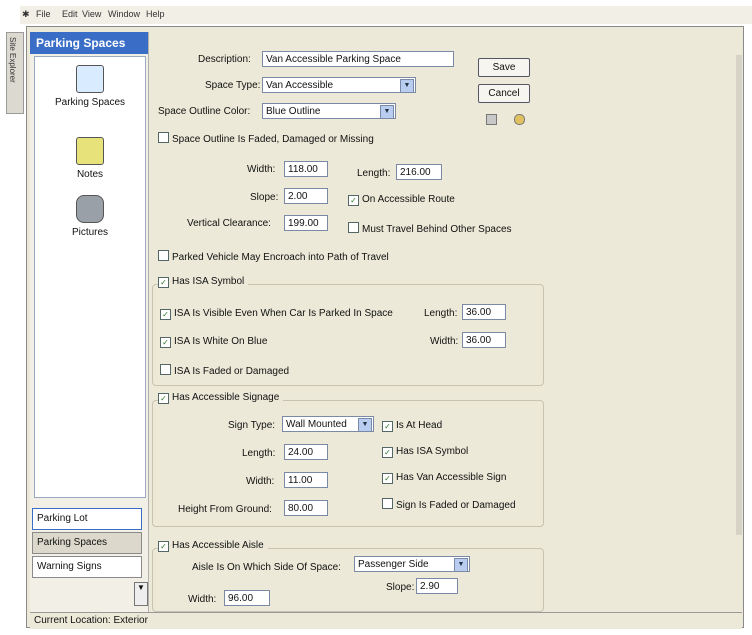 The height and width of the screenshot is (635, 752). Describe the element at coordinates (213, 546) in the screenshot. I see `has-aisle-checkbox: ✓ Has Accessible Aisle` at that location.